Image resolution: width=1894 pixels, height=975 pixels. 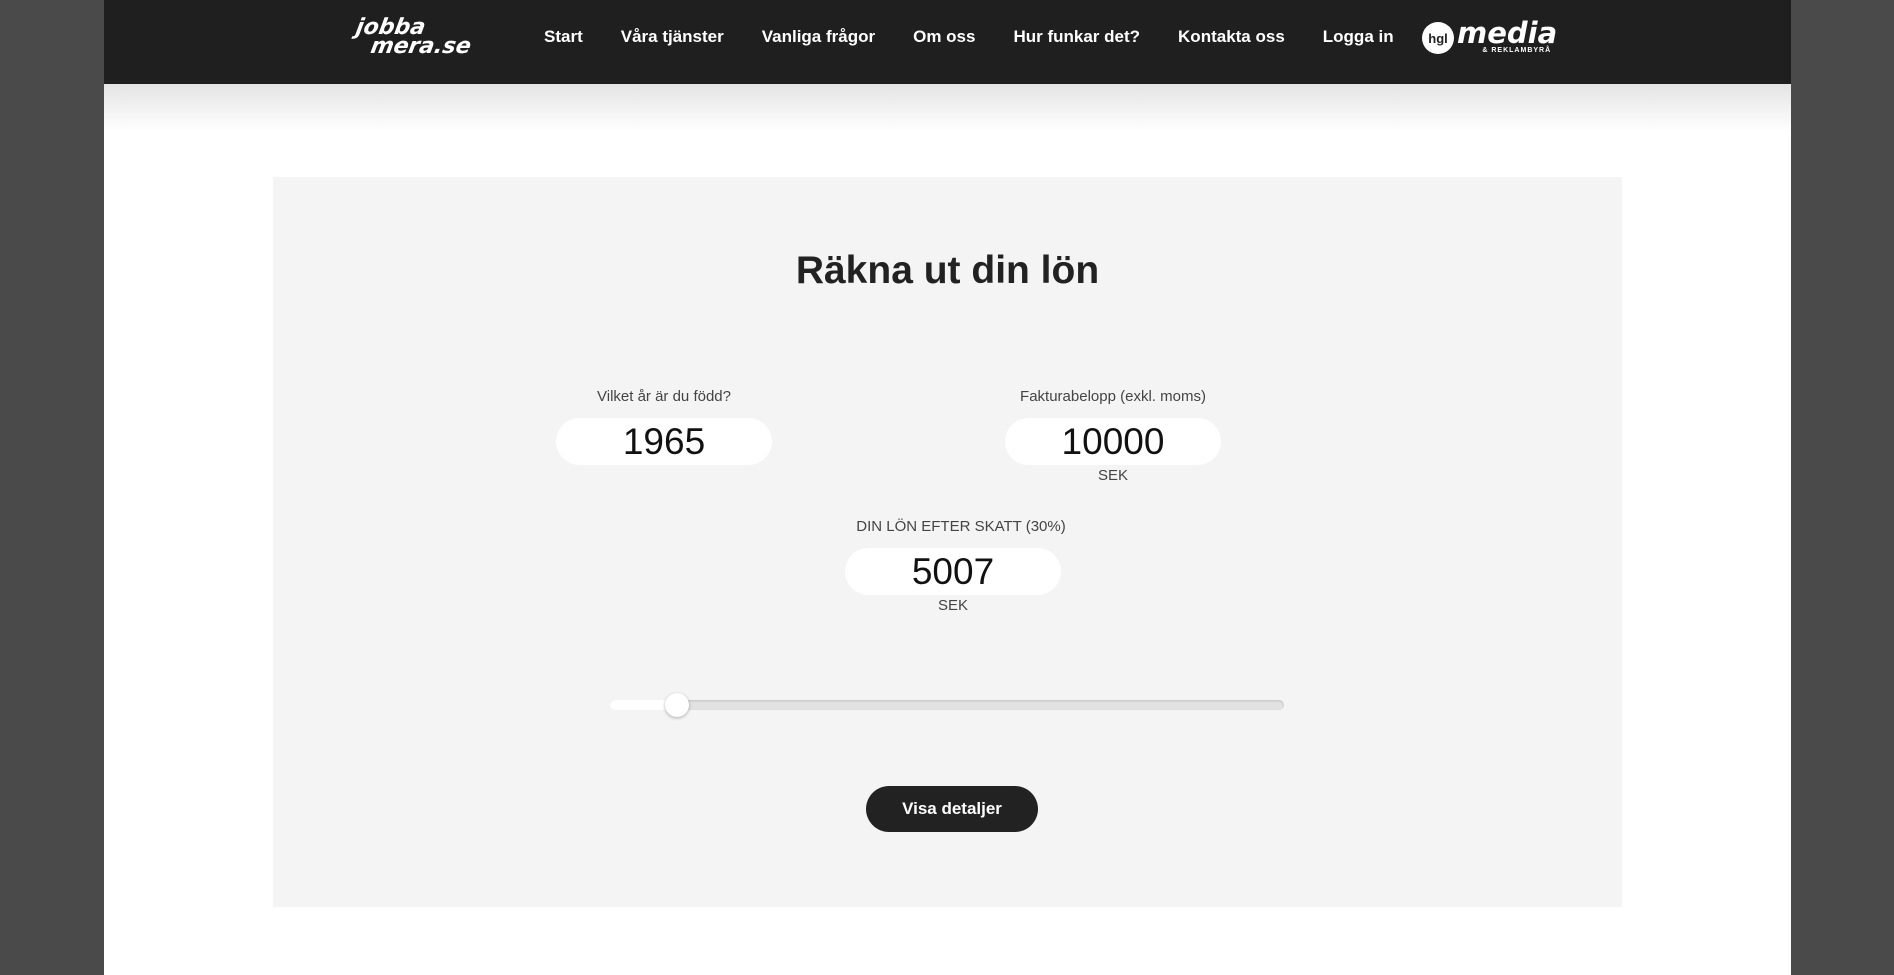 I want to click on salary-after-tax-label: DIN LÖN EFTER SKATT (30%), so click(x=961, y=526).